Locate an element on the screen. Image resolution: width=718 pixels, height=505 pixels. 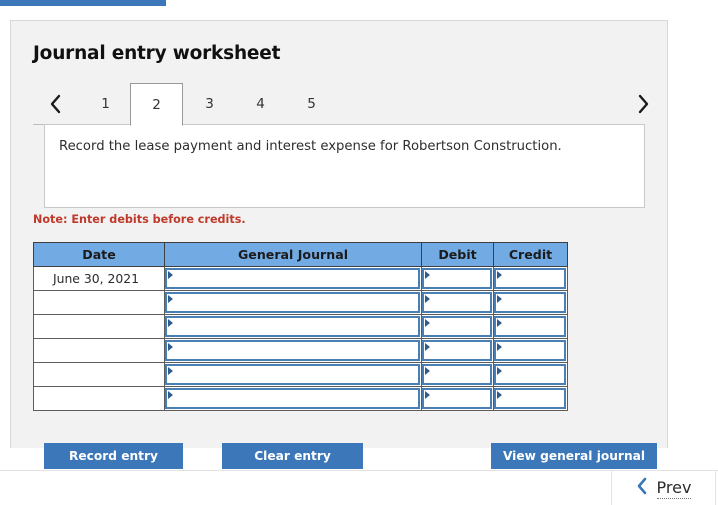
clear-entry-button: Clear entry is located at coordinates (292, 456).